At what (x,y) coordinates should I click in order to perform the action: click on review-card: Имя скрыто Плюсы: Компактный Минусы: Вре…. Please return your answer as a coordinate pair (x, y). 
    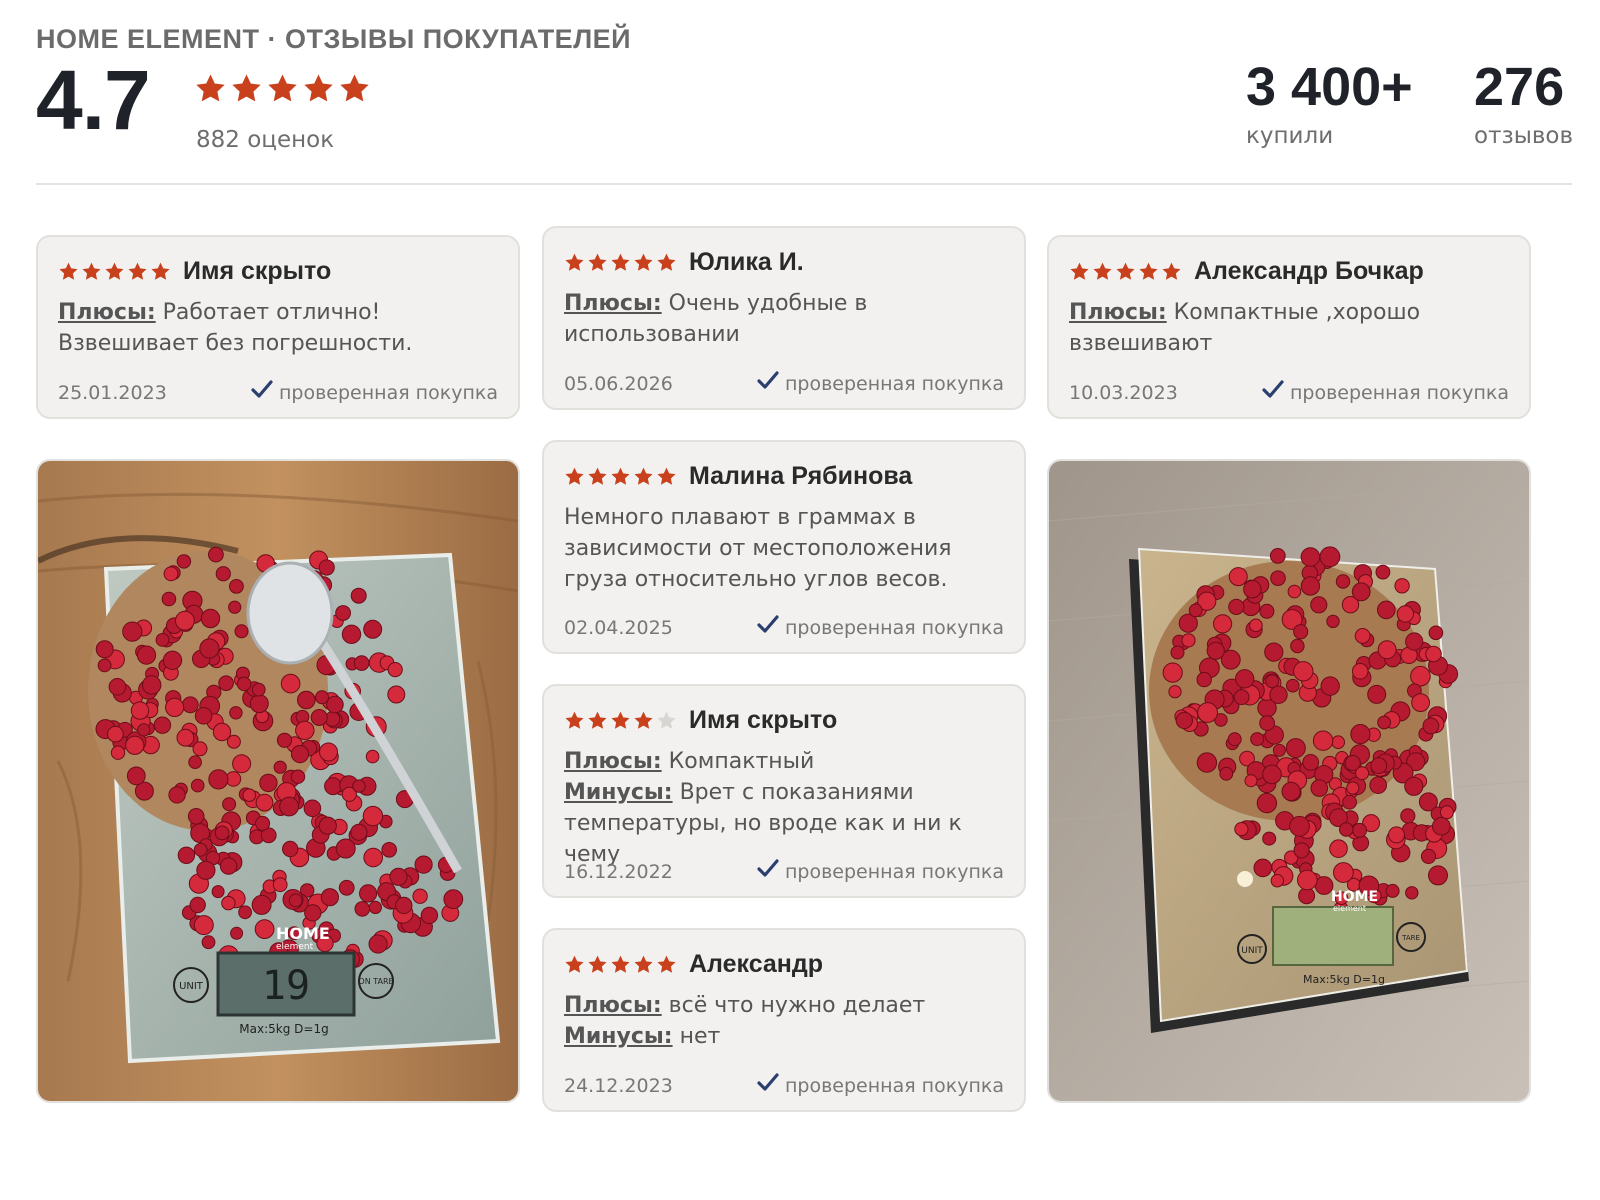
    Looking at the image, I should click on (784, 791).